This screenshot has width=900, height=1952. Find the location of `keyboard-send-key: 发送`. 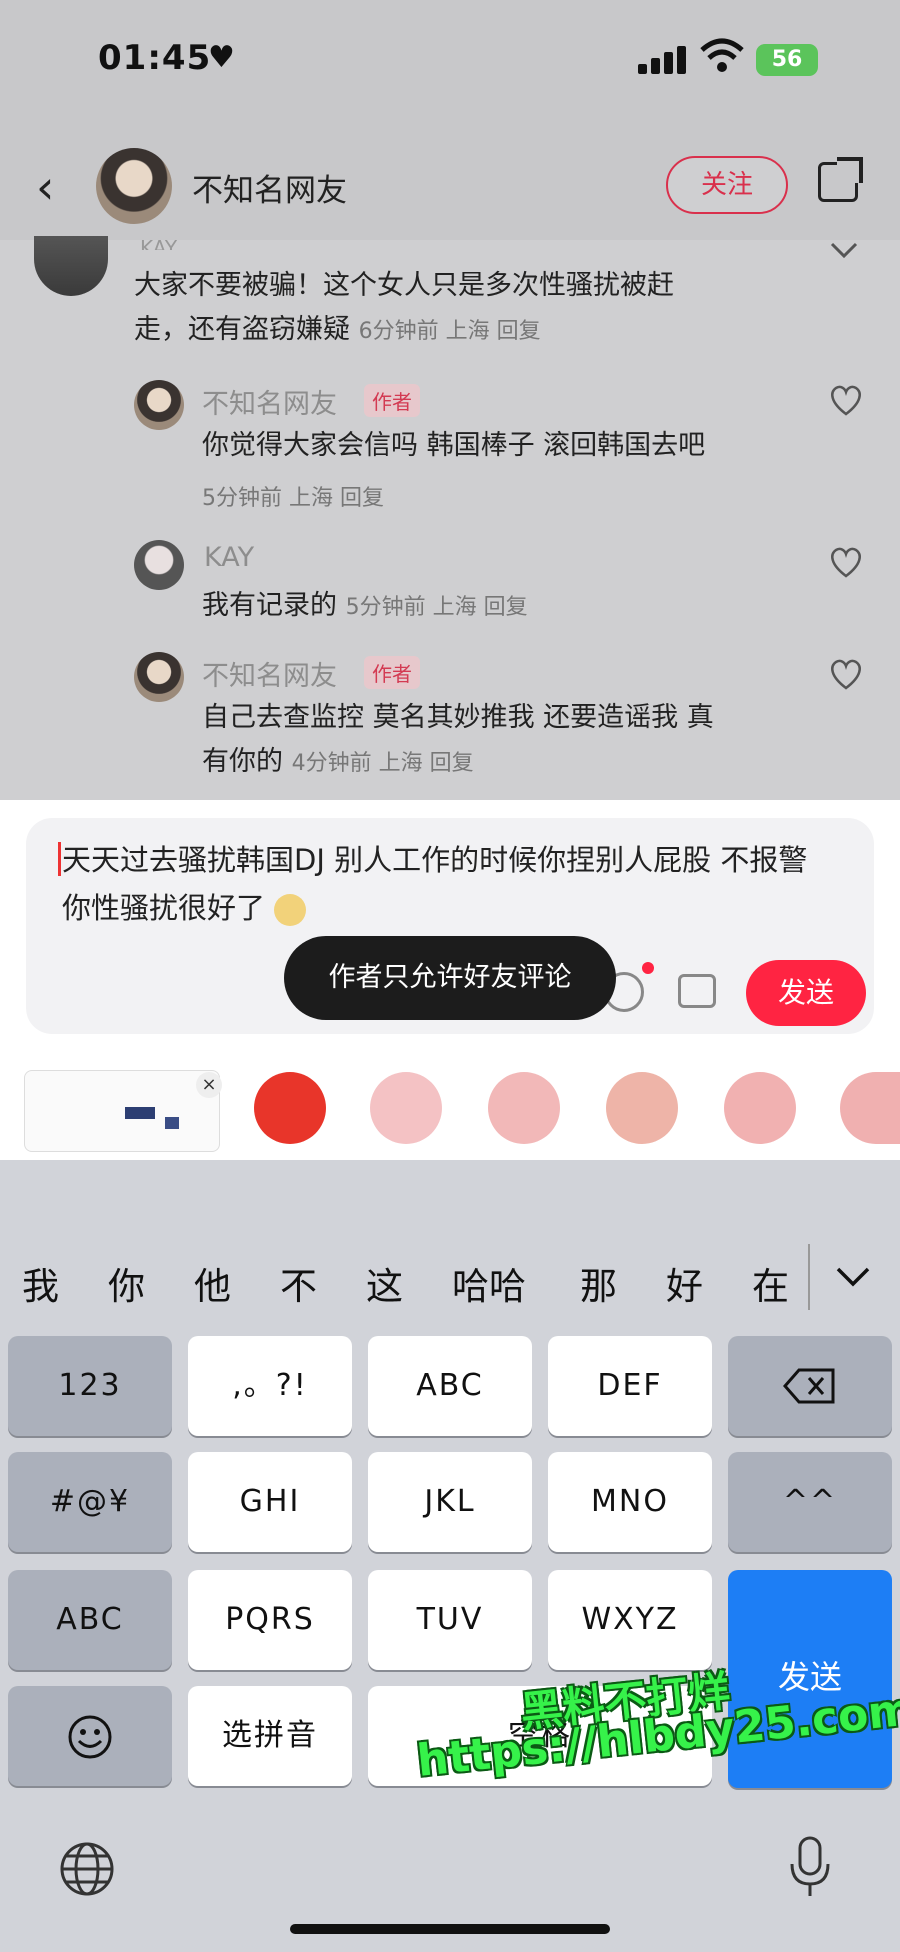

keyboard-send-key: 发送 is located at coordinates (810, 1679).